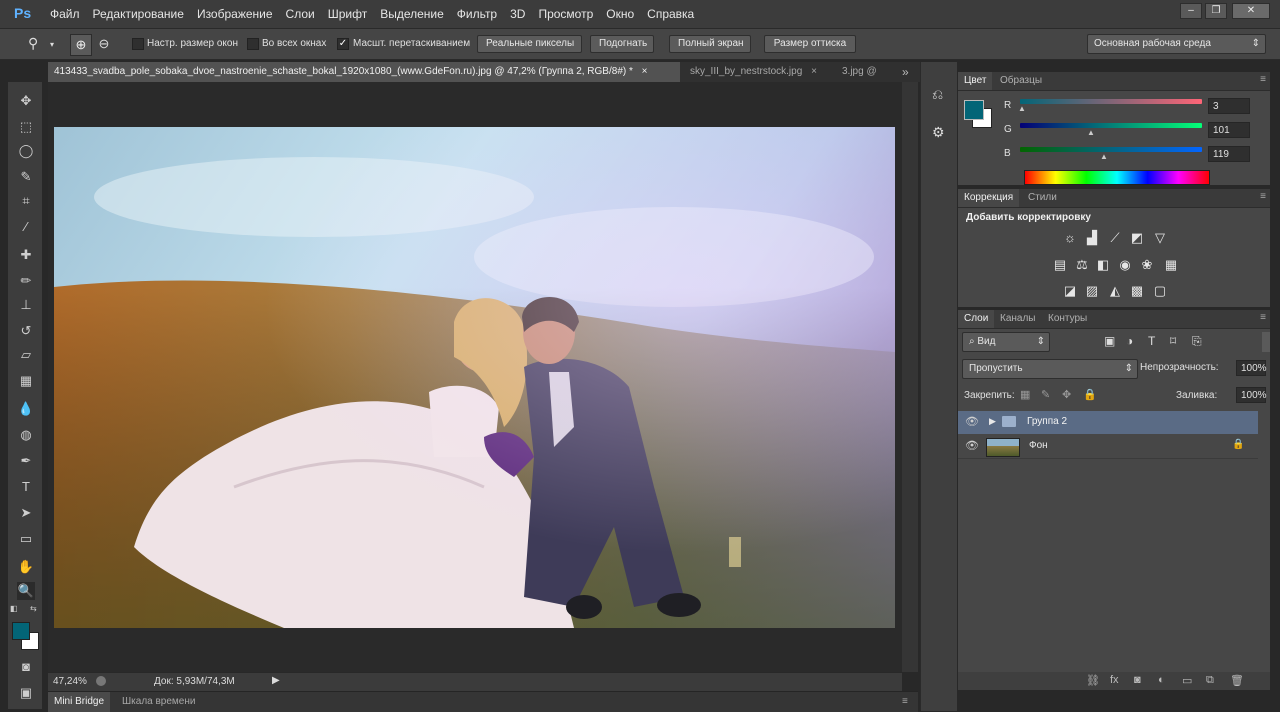  I want to click on chevron-down-icon: ▾, so click(54, 44).